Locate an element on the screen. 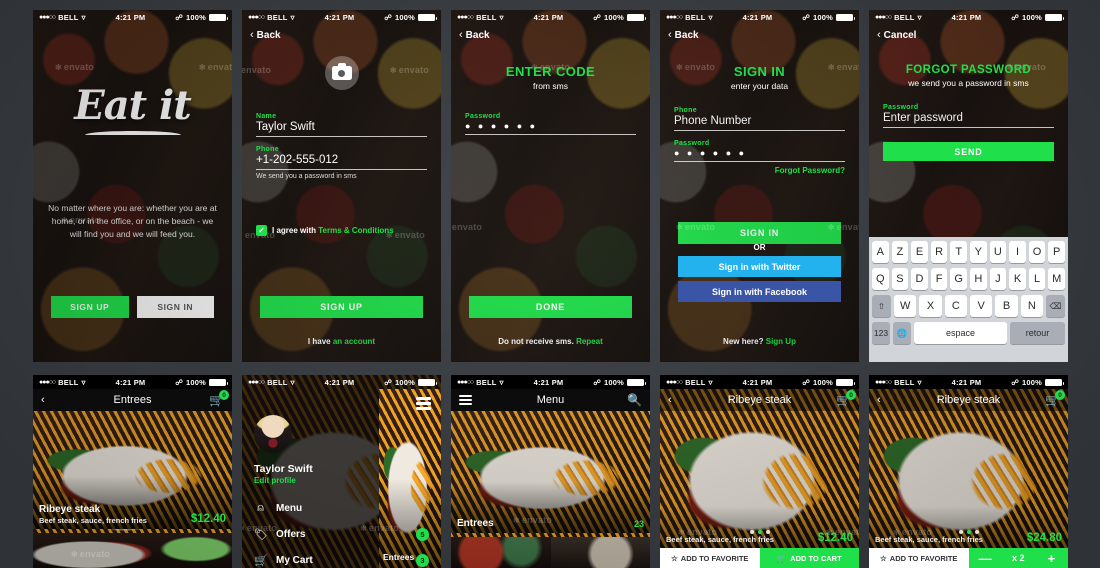 Image resolution: width=1100 pixels, height=568 pixels. page-subtitle: we send you a password in sms is located at coordinates (968, 83).